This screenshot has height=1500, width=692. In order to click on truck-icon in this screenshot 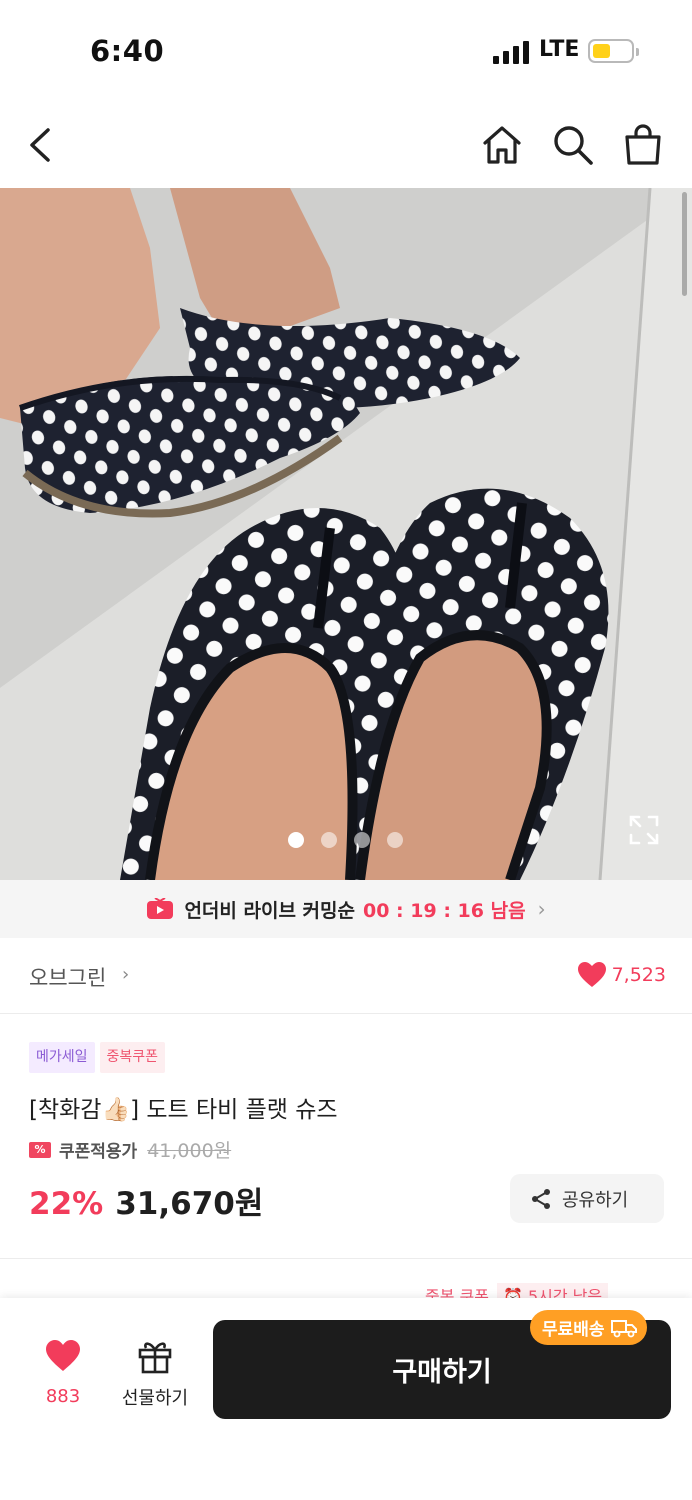, I will do `click(623, 1328)`.